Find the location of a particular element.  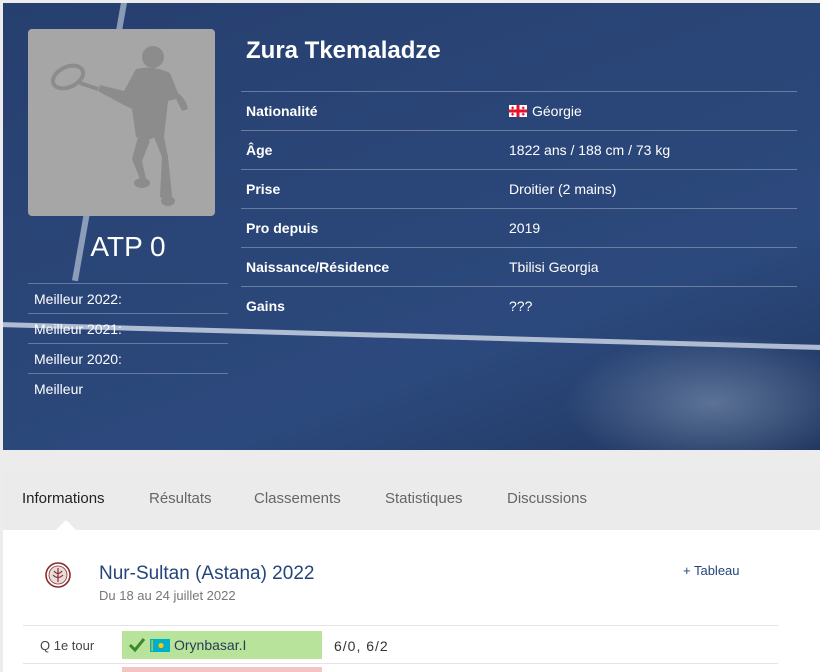

nationality-value: Géorgie is located at coordinates (557, 111).